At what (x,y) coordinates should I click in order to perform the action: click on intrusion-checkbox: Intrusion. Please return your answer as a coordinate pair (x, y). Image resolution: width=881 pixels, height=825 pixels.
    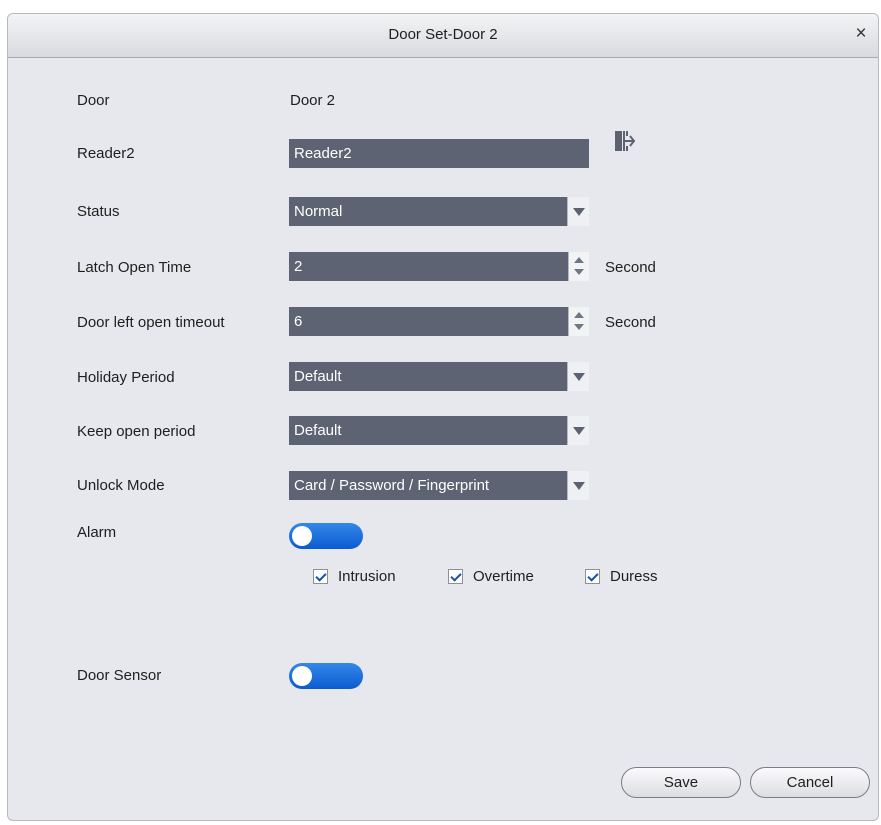
    Looking at the image, I should click on (354, 576).